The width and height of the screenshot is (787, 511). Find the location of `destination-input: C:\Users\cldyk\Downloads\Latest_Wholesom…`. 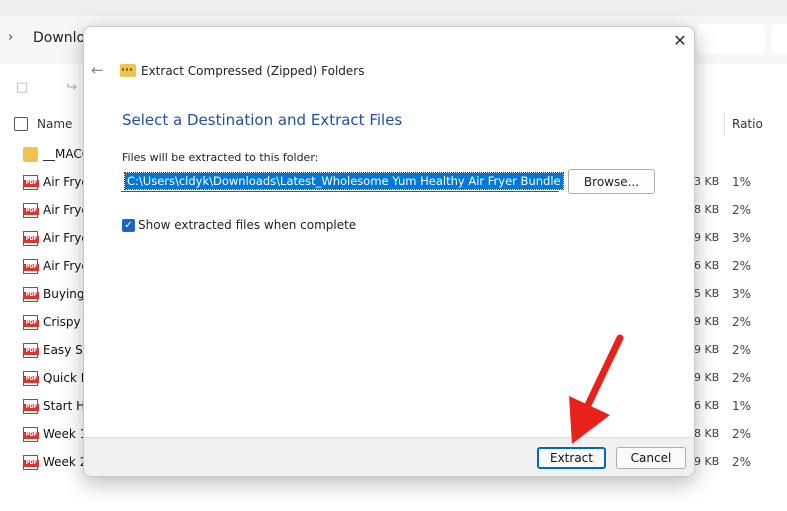

destination-input: C:\Users\cldyk\Downloads\Latest_Wholesom… is located at coordinates (342, 181).